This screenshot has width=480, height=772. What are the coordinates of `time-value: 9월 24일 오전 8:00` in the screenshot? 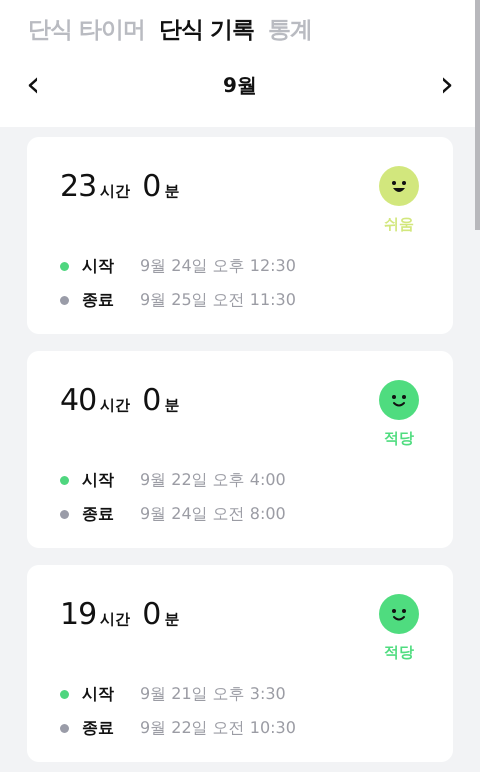 It's located at (213, 514).